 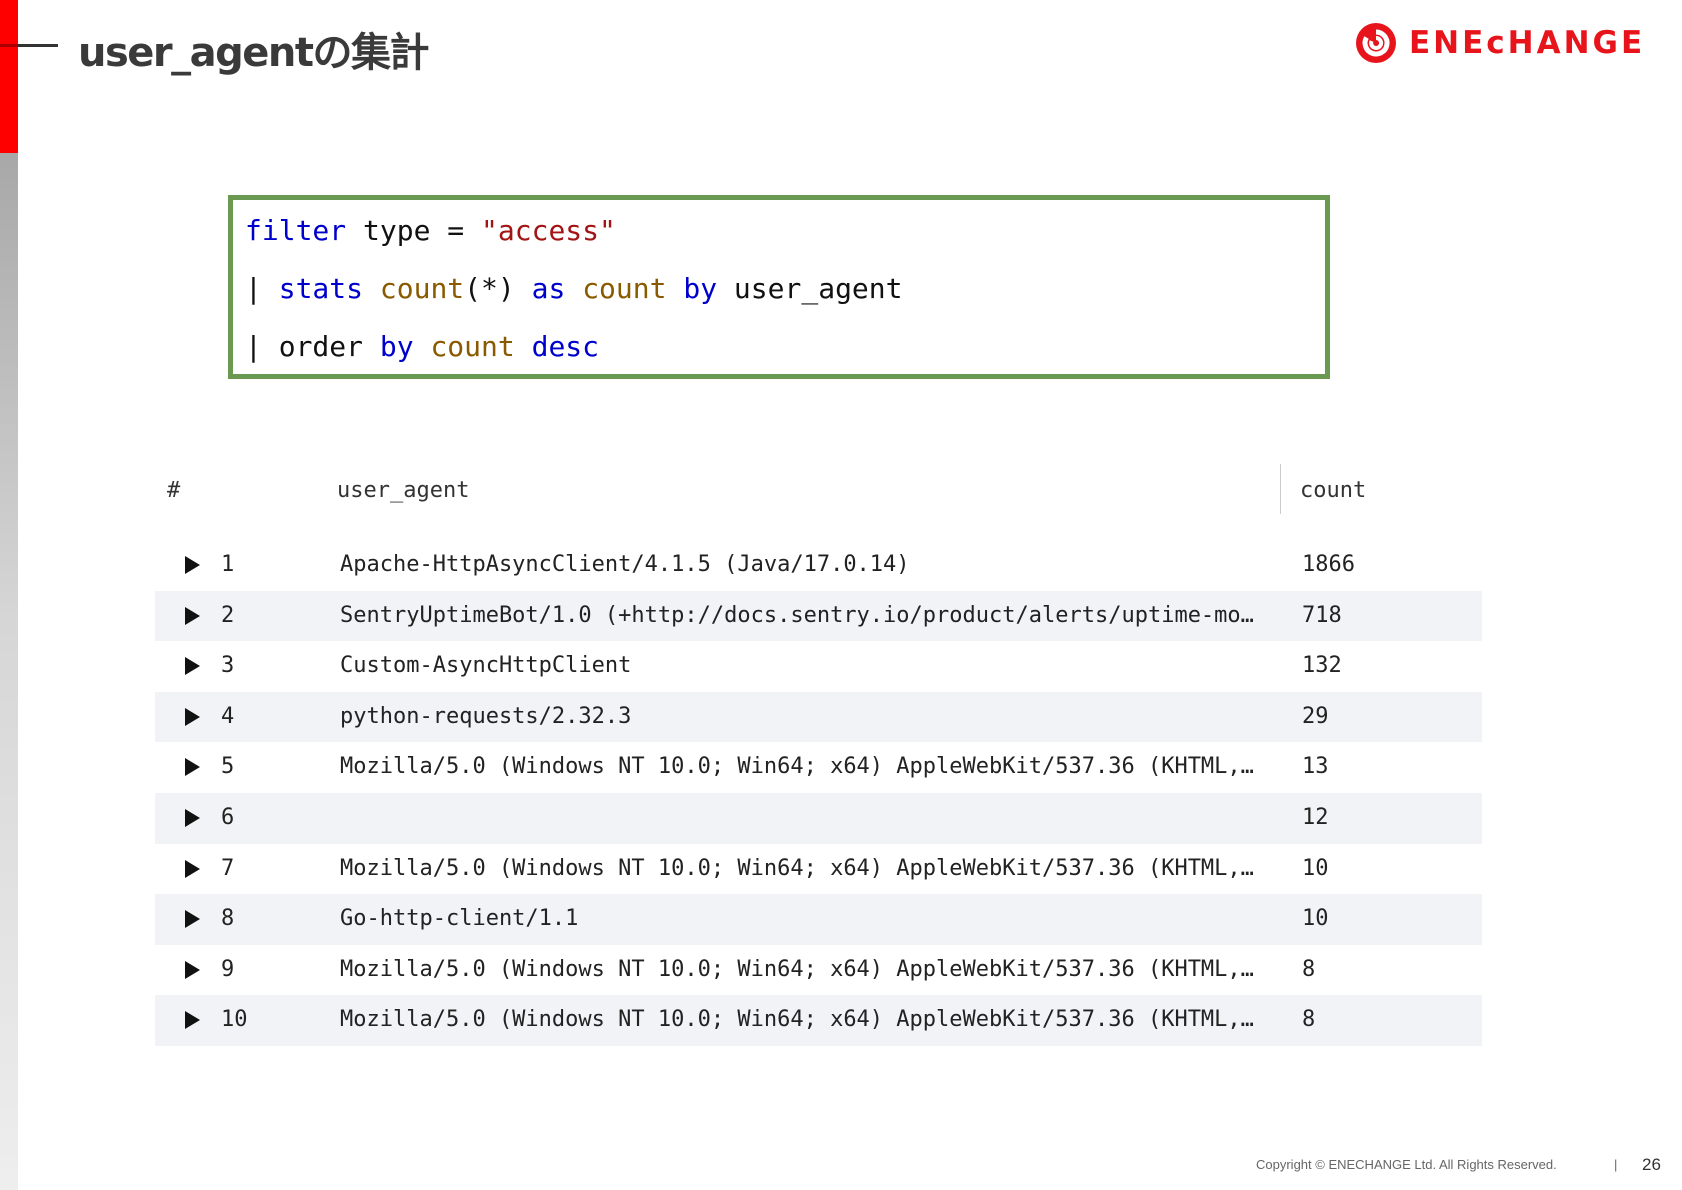 I want to click on left-accent-bar, so click(x=9, y=76).